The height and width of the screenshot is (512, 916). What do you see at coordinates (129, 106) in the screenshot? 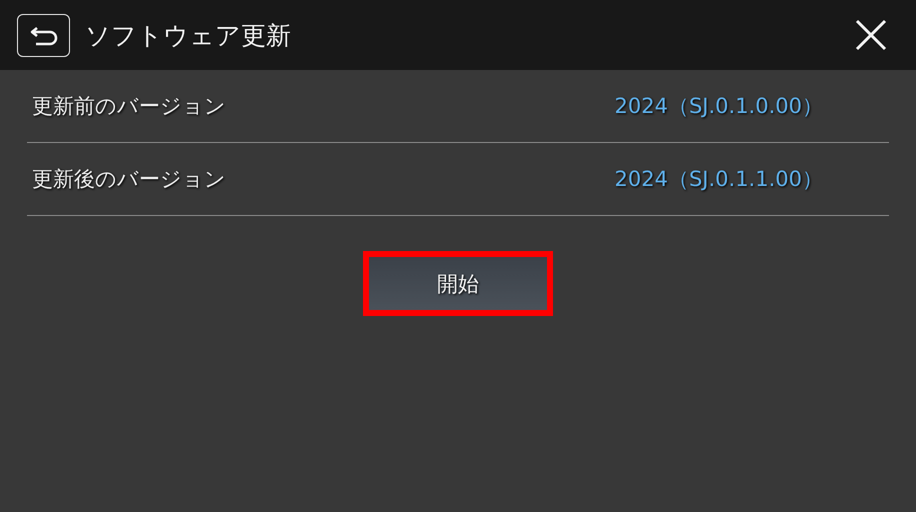
I see `row-label: 更新前のバージョン` at bounding box center [129, 106].